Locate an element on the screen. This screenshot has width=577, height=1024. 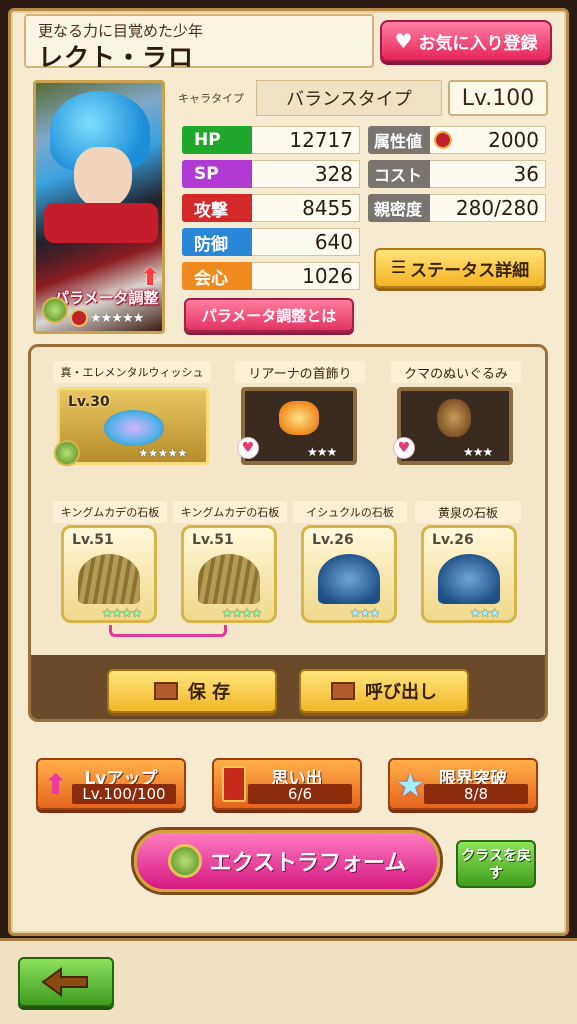
weapon-1-name: 真・エレメンタルウィッシュ is located at coordinates (132, 372).